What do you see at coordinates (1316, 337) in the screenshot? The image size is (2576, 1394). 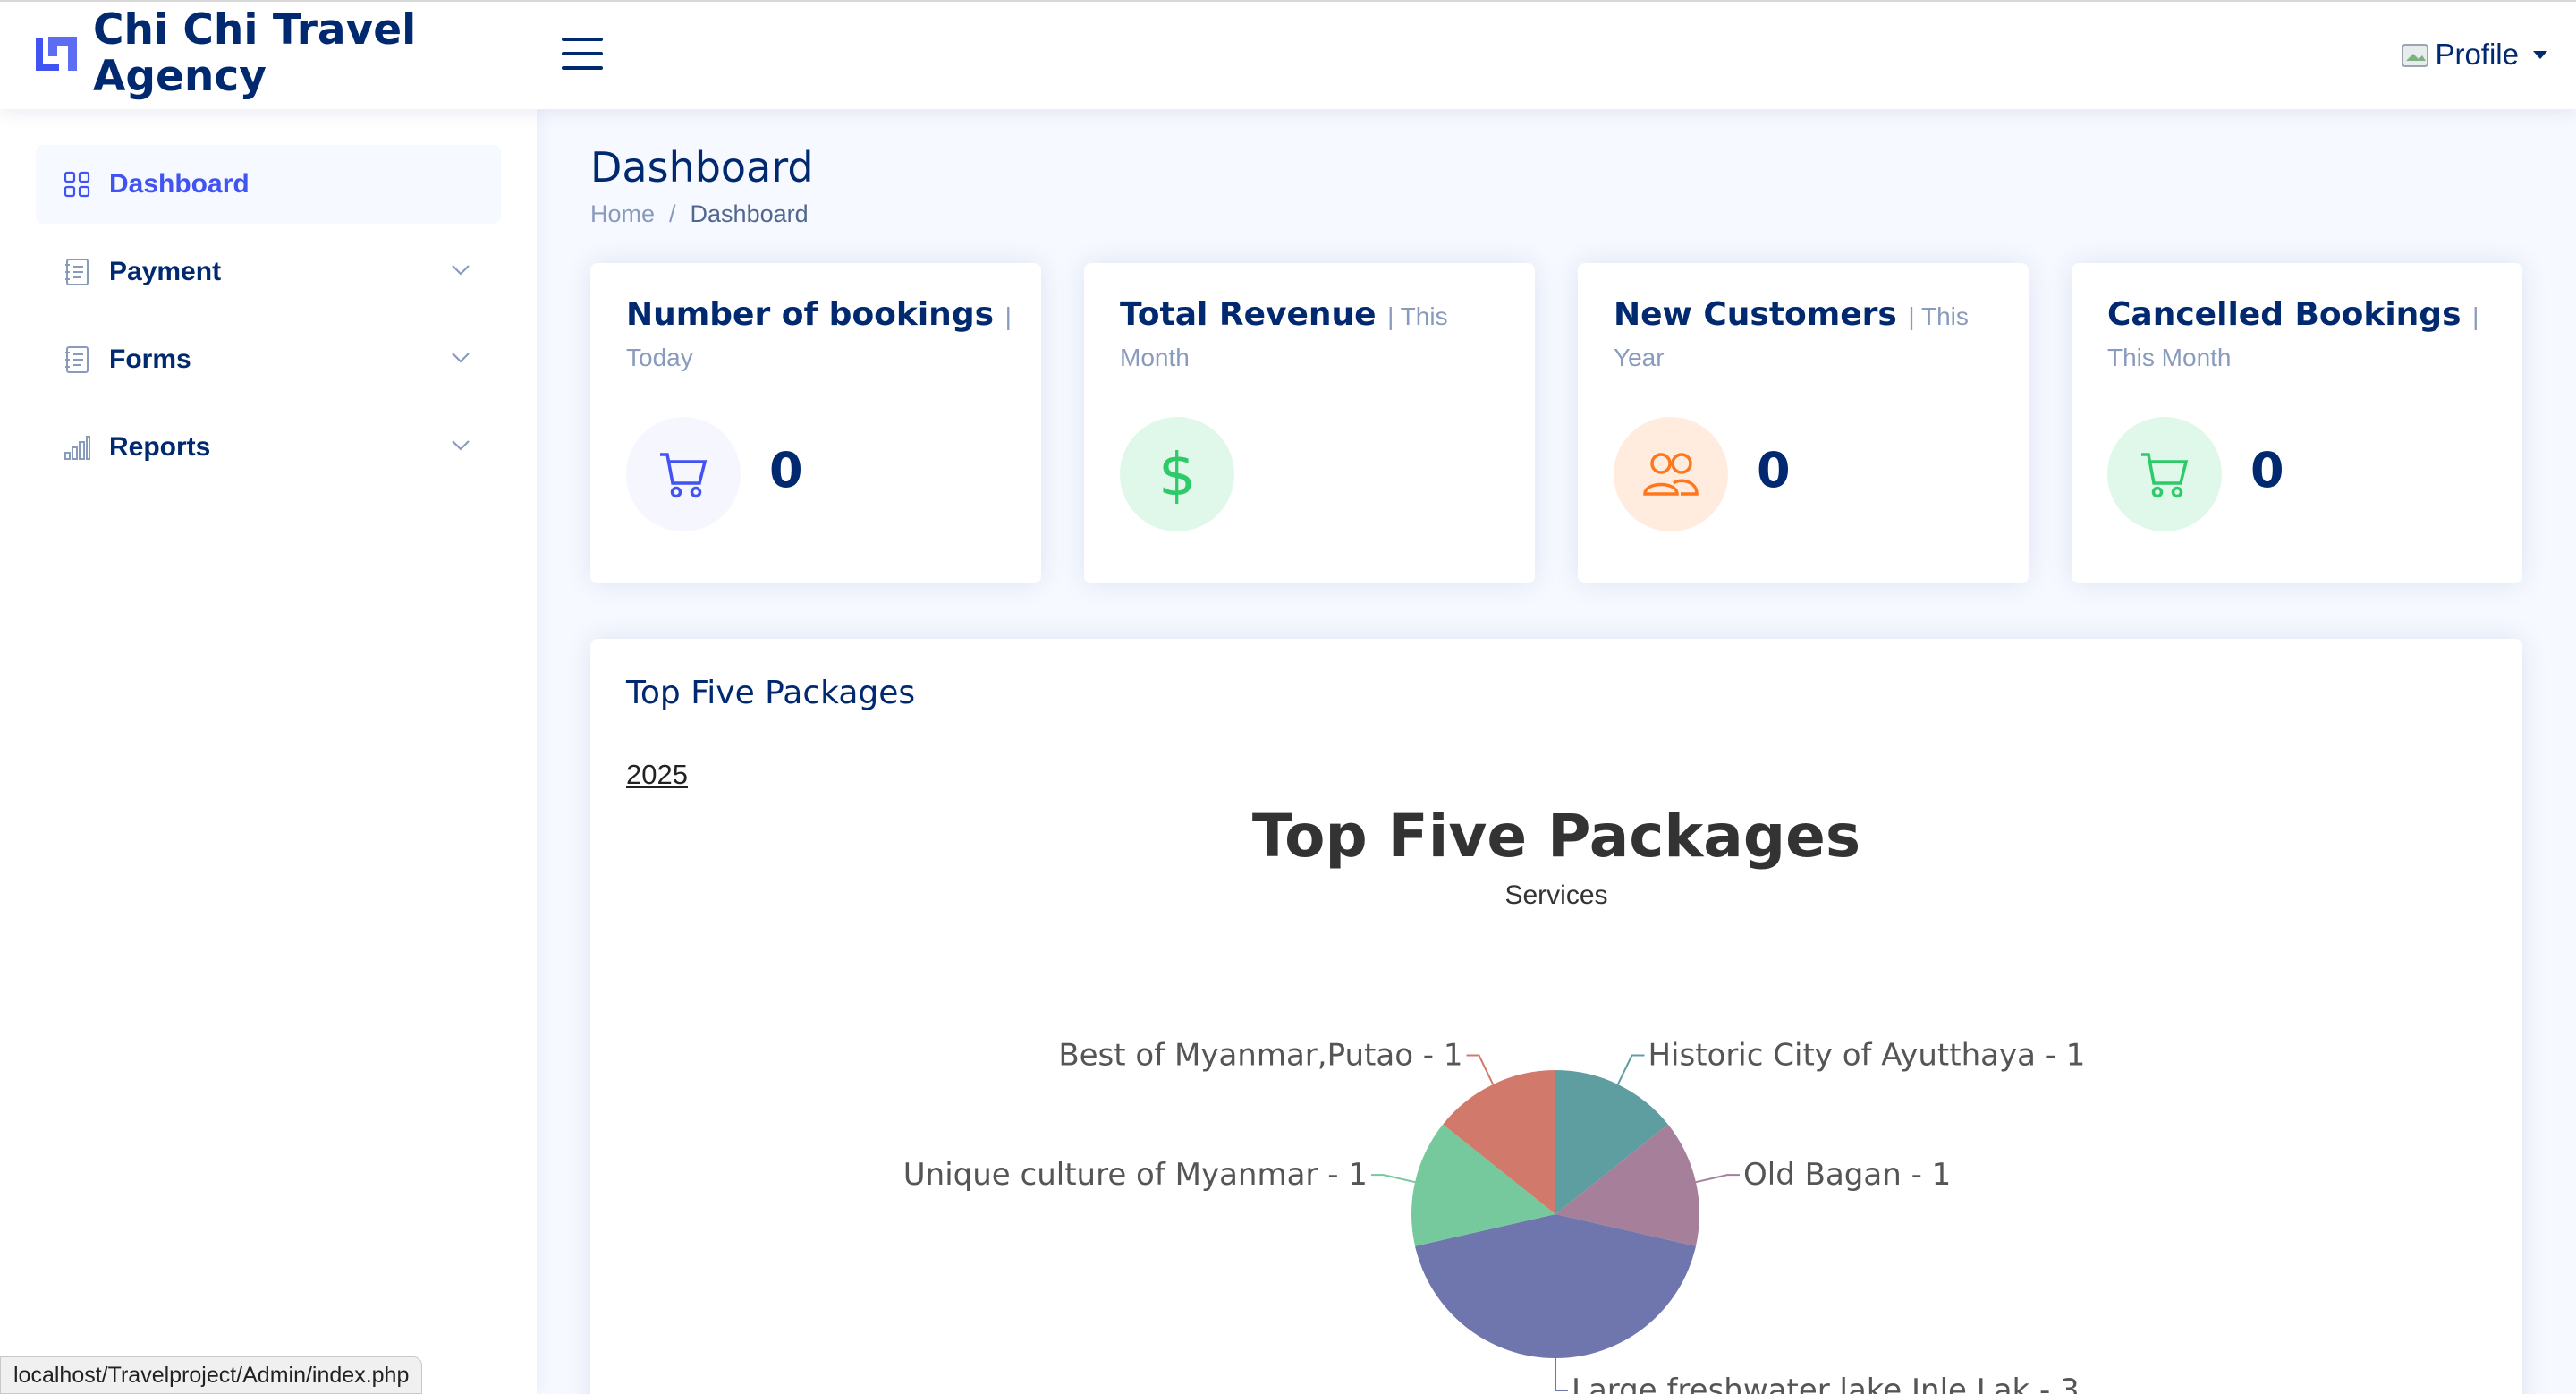 I see `stat-title: Total Revenue | This Month` at bounding box center [1316, 337].